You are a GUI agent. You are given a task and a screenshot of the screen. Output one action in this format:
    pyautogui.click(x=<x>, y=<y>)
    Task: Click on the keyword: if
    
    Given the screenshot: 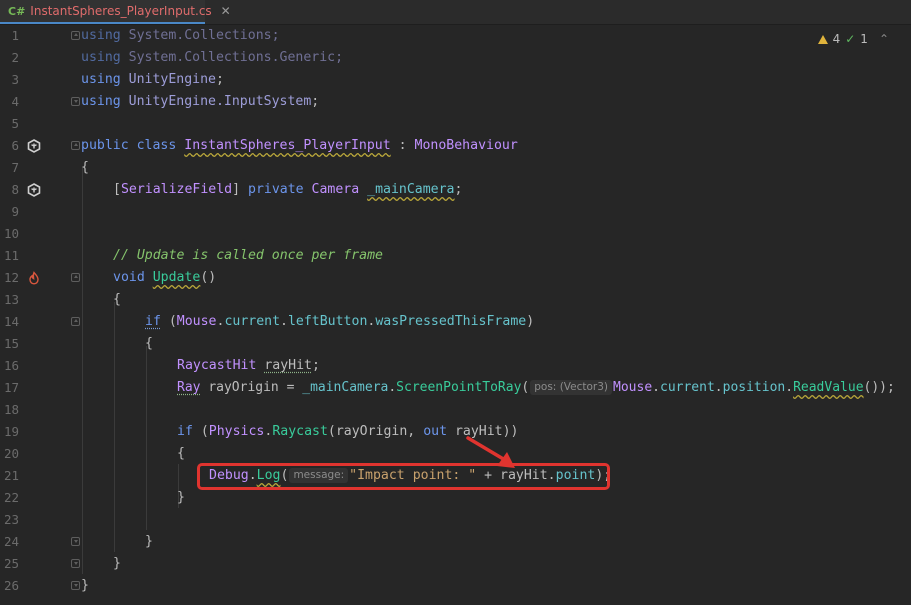 What is the action you would take?
    pyautogui.click(x=185, y=431)
    